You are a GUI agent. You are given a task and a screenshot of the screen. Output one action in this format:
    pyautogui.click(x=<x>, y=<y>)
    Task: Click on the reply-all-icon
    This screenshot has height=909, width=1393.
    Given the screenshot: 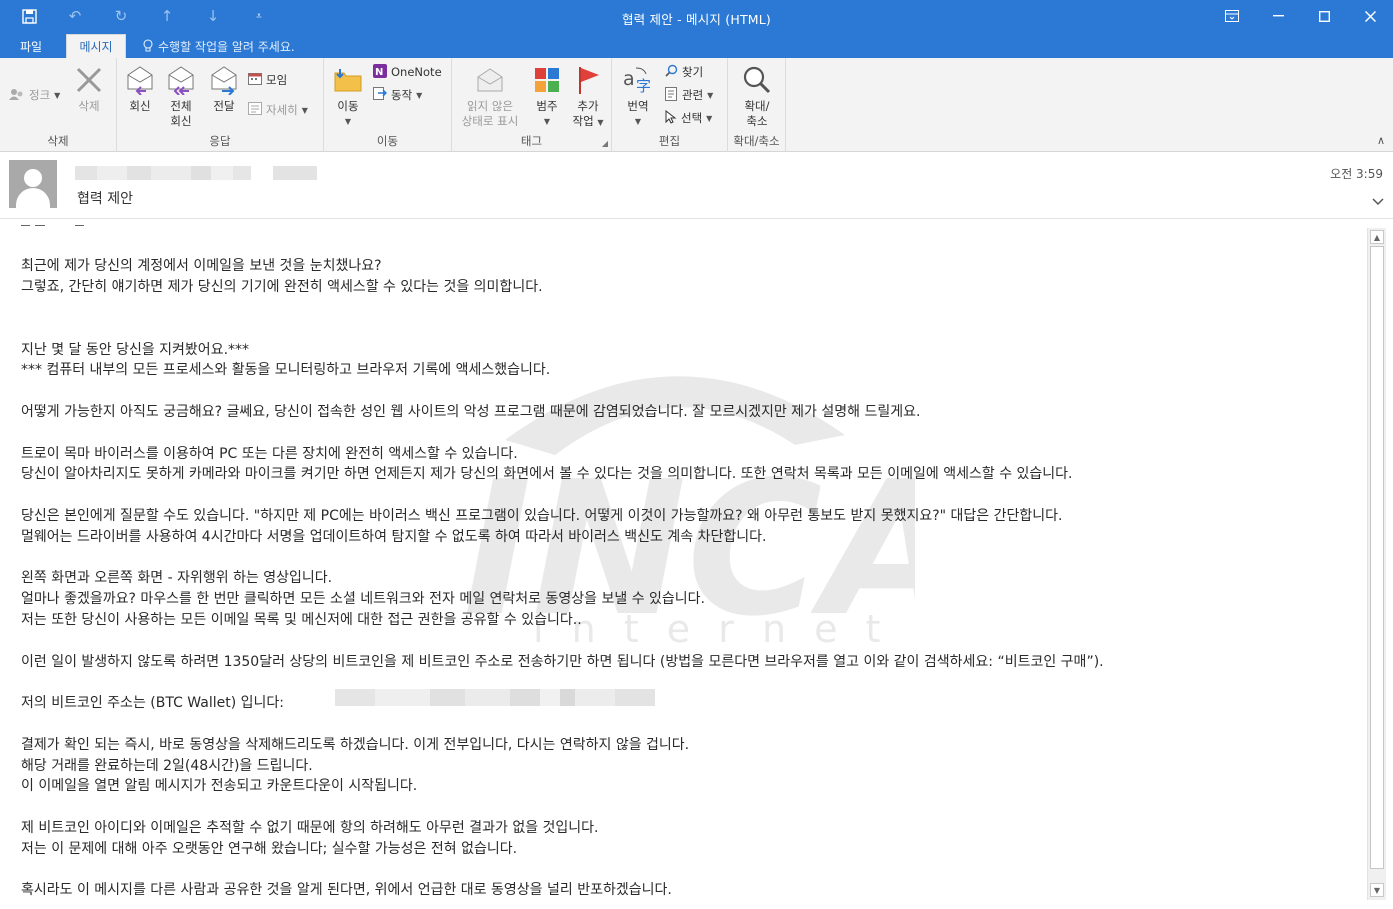 What is the action you would take?
    pyautogui.click(x=181, y=80)
    